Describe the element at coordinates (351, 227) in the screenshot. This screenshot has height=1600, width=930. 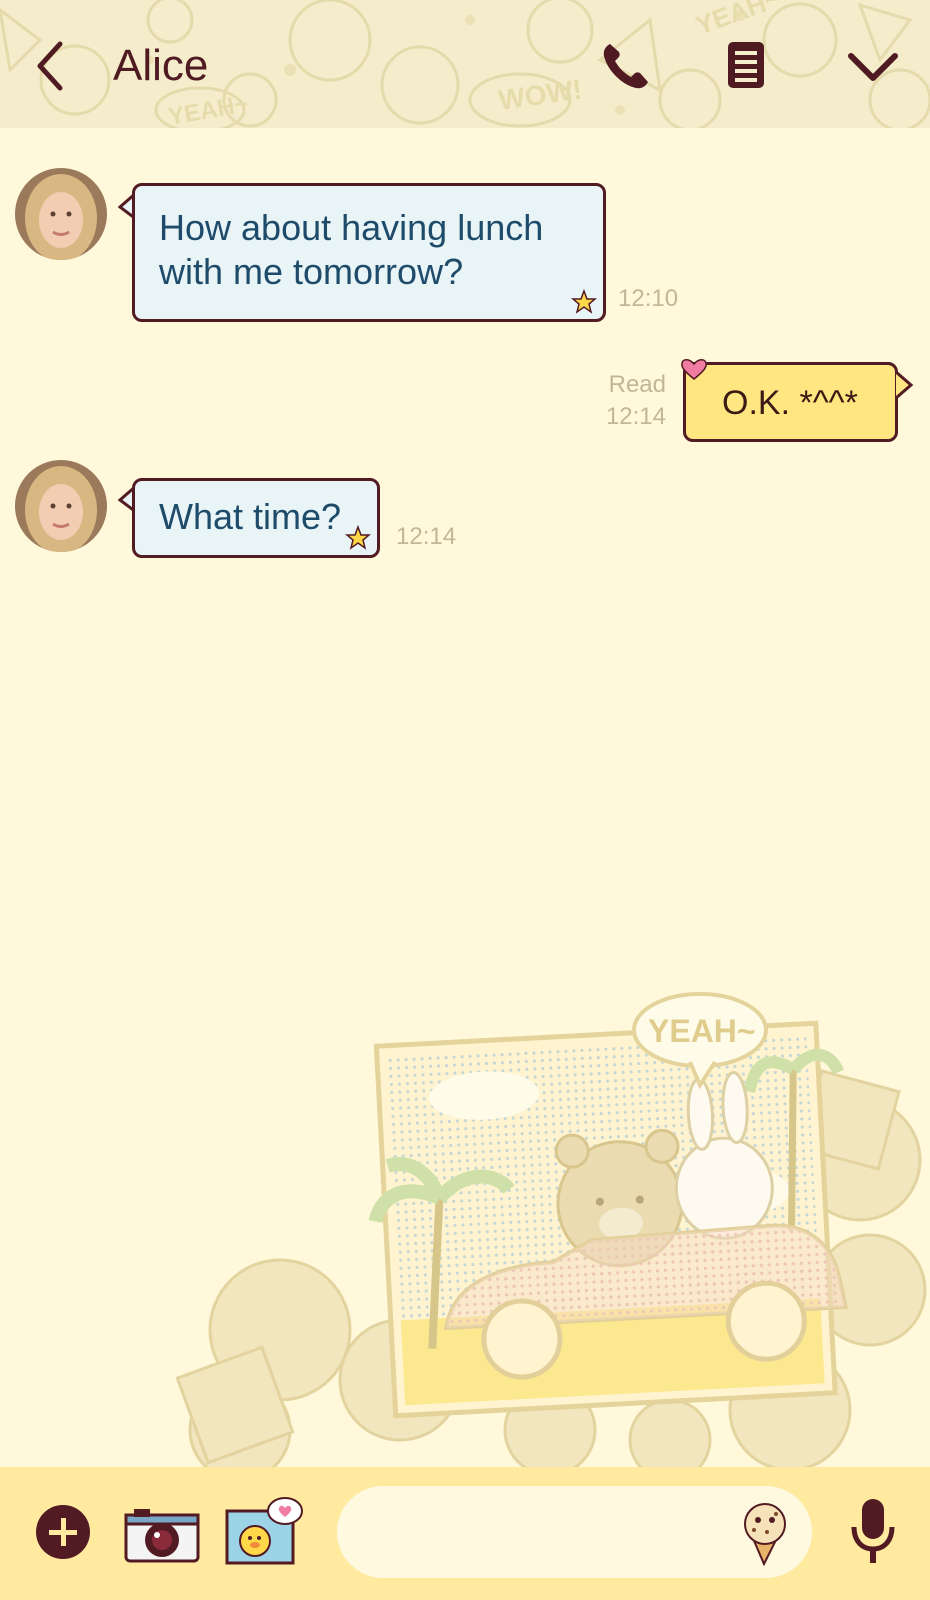
I see `message-text-line1: How about having lunch` at that location.